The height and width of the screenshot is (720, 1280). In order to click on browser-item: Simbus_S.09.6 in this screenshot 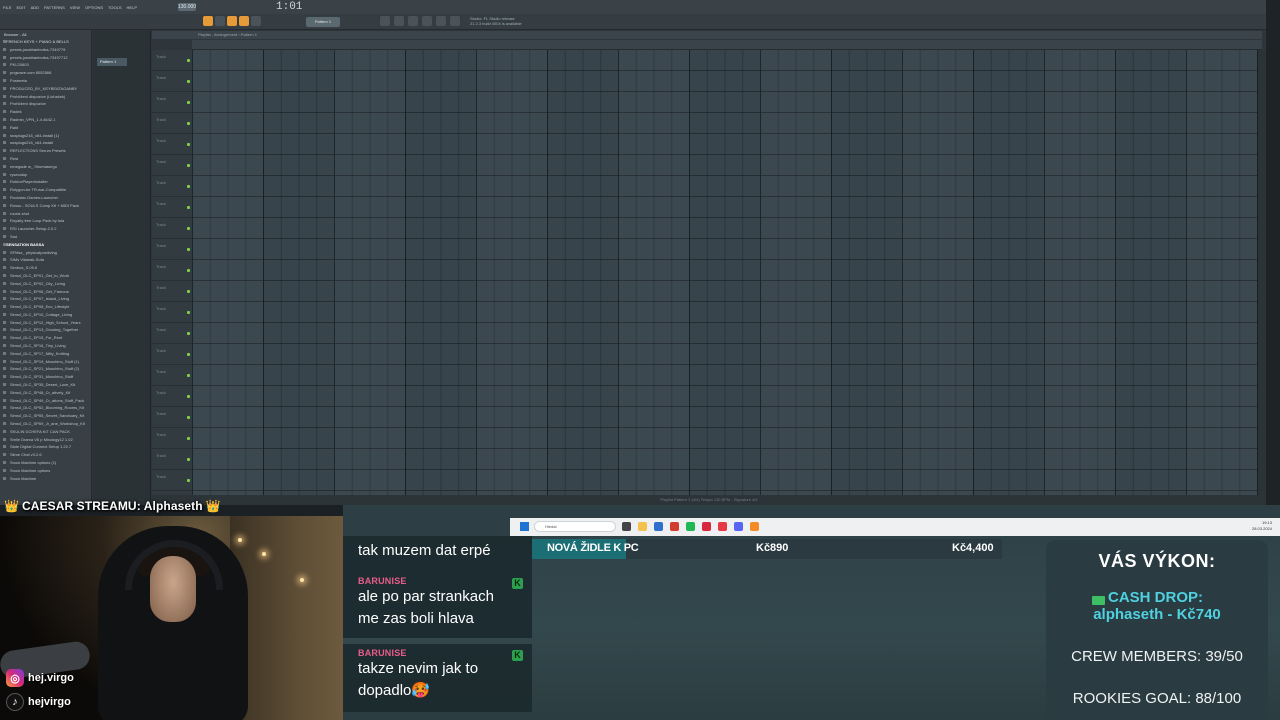, I will do `click(45, 268)`.